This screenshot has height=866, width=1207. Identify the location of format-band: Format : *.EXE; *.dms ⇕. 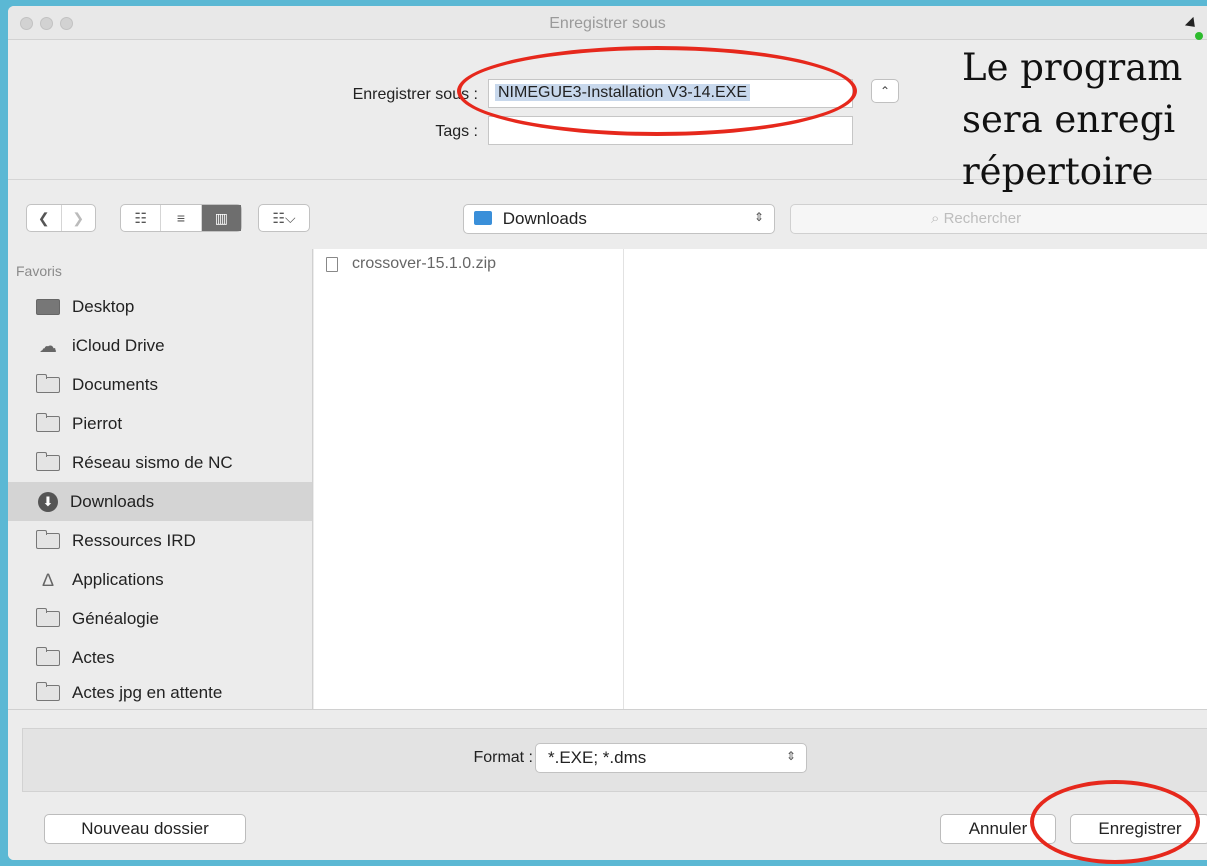
(614, 760).